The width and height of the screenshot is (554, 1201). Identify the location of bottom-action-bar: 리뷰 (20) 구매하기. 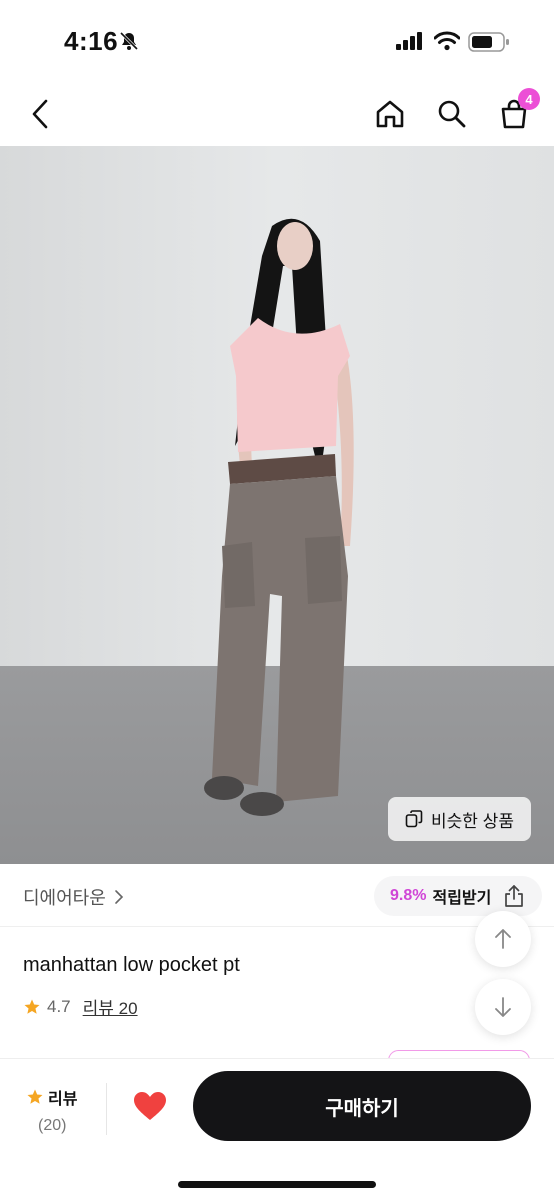
(277, 1129).